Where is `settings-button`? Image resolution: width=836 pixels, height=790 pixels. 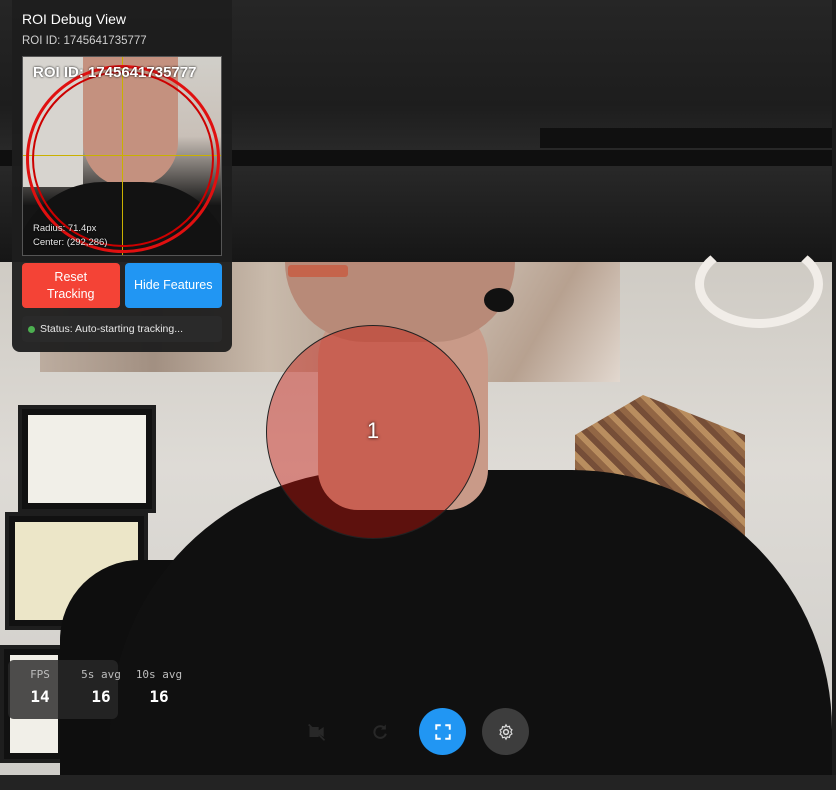 settings-button is located at coordinates (505, 731).